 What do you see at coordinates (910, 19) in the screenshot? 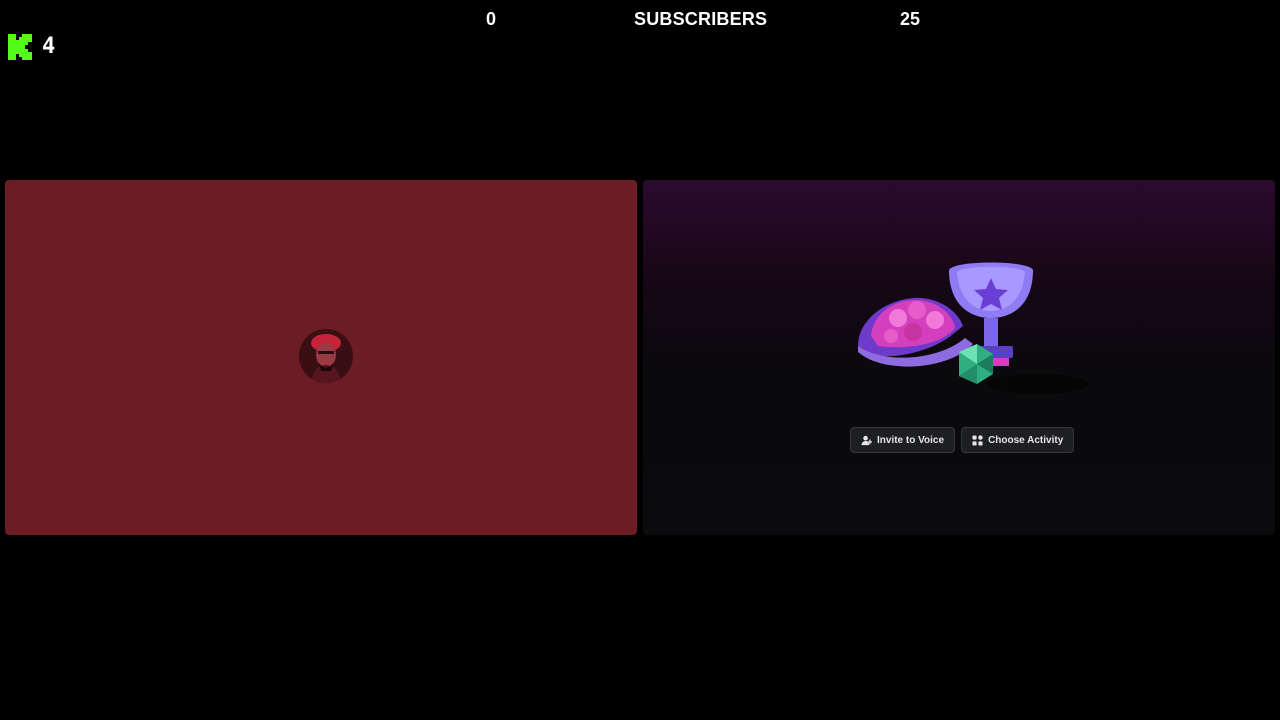
I see `subscriber-goal-target: 25` at bounding box center [910, 19].